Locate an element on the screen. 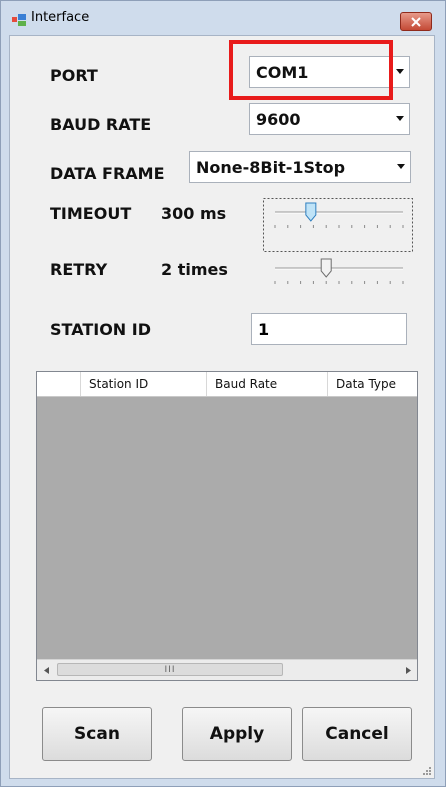  column-header-baud-rate: Baud Rate is located at coordinates (267, 384).